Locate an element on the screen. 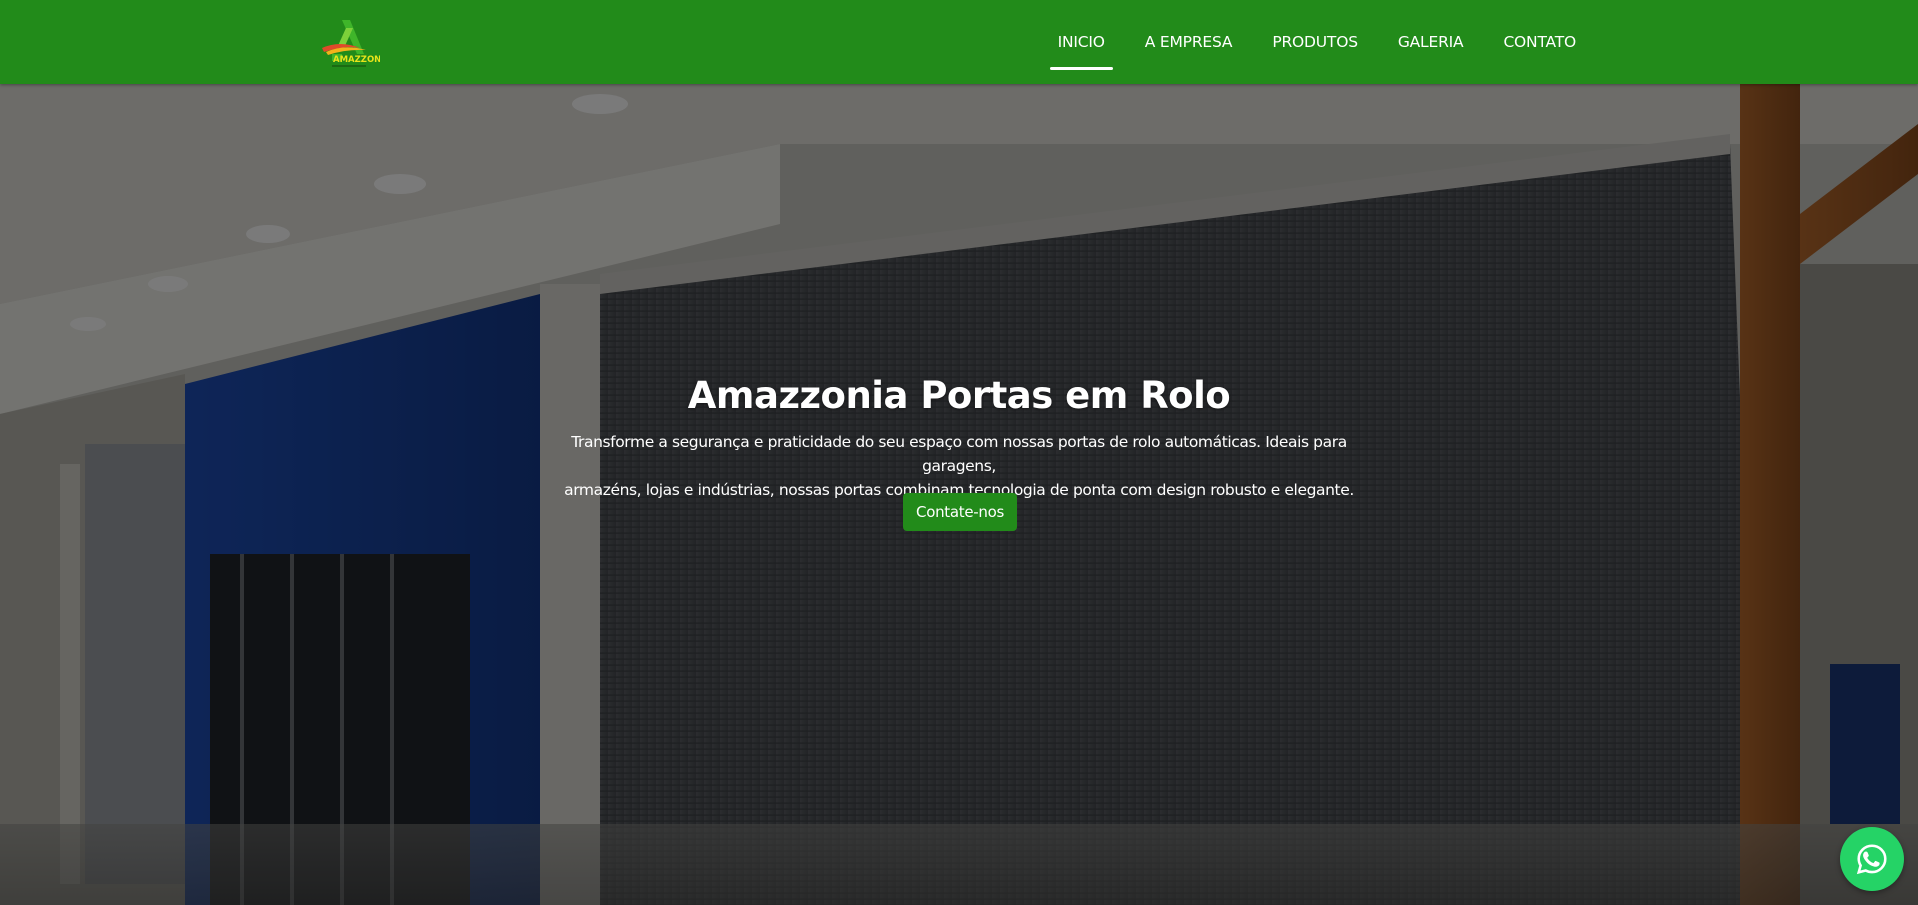  nav-link-inicio: INICIO is located at coordinates (1081, 42).